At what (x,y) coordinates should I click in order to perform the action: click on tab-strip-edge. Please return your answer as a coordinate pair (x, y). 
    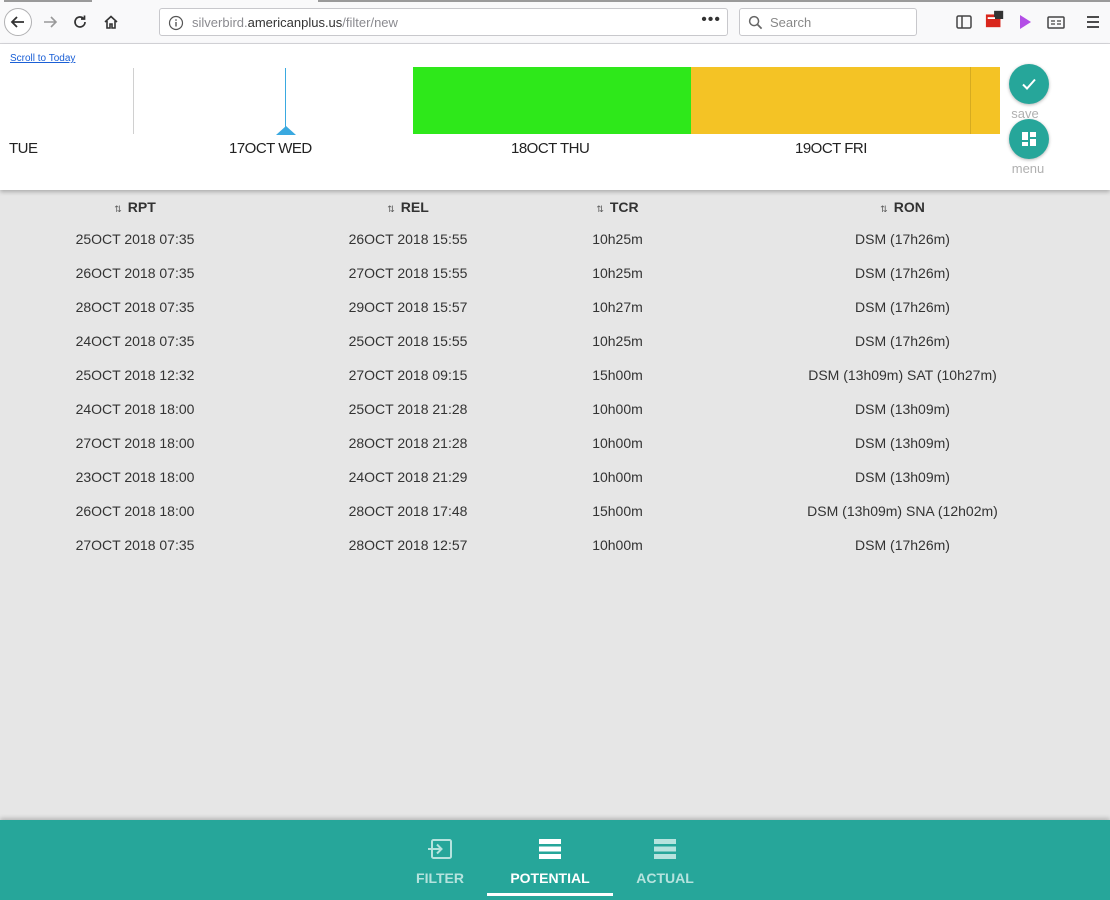
    Looking at the image, I should click on (48, 1).